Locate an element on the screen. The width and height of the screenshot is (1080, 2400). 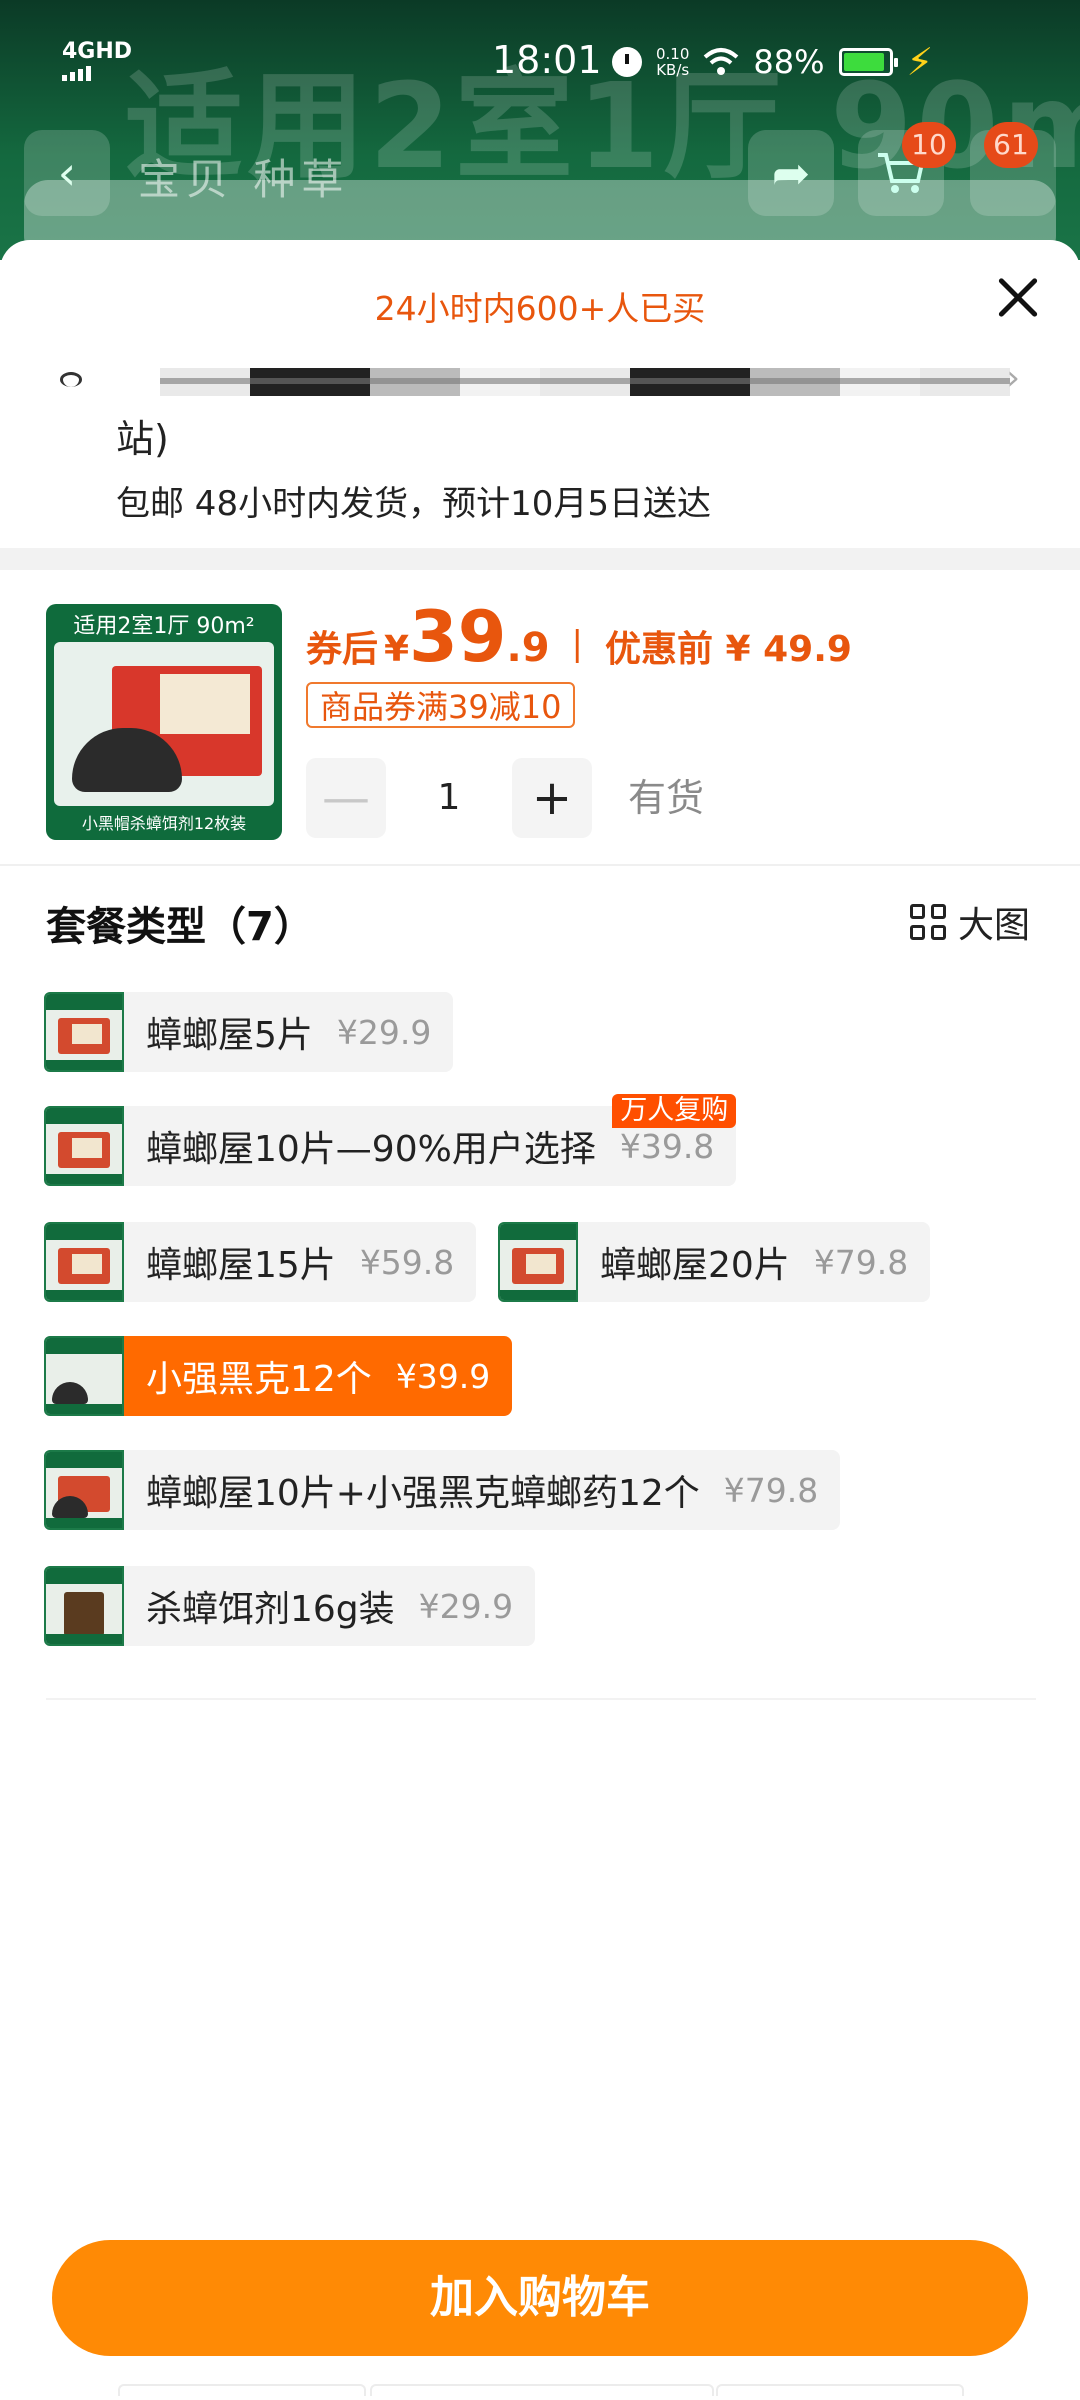
status-icons: 0.10 KB/s 88% ⚡ is located at coordinates (772, 62).